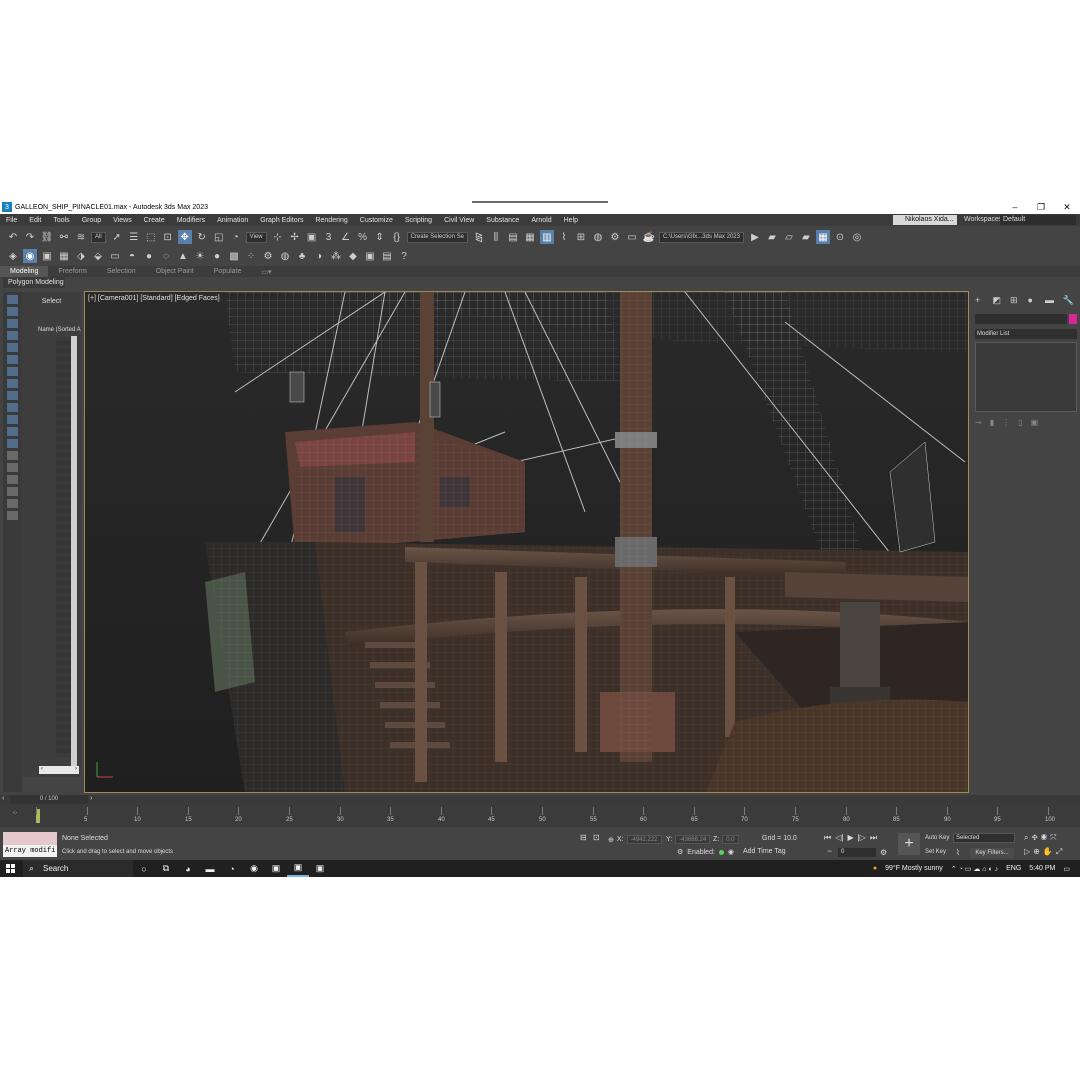  Describe the element at coordinates (1017, 300) in the screenshot. I see `hierarchy-tab-icon: ⊞` at that location.